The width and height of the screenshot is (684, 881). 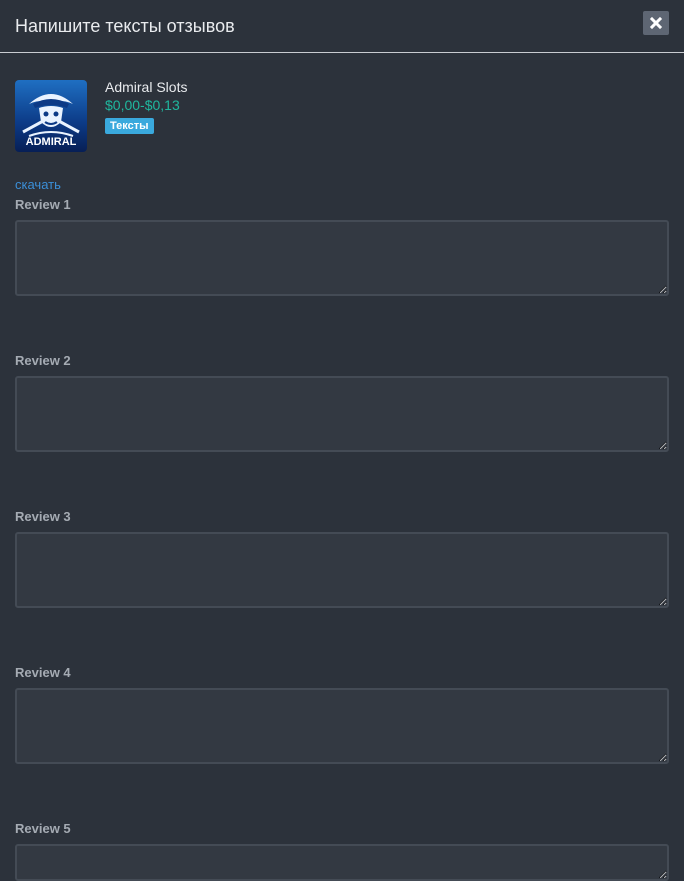 What do you see at coordinates (38, 185) in the screenshot?
I see `download-link: скачать` at bounding box center [38, 185].